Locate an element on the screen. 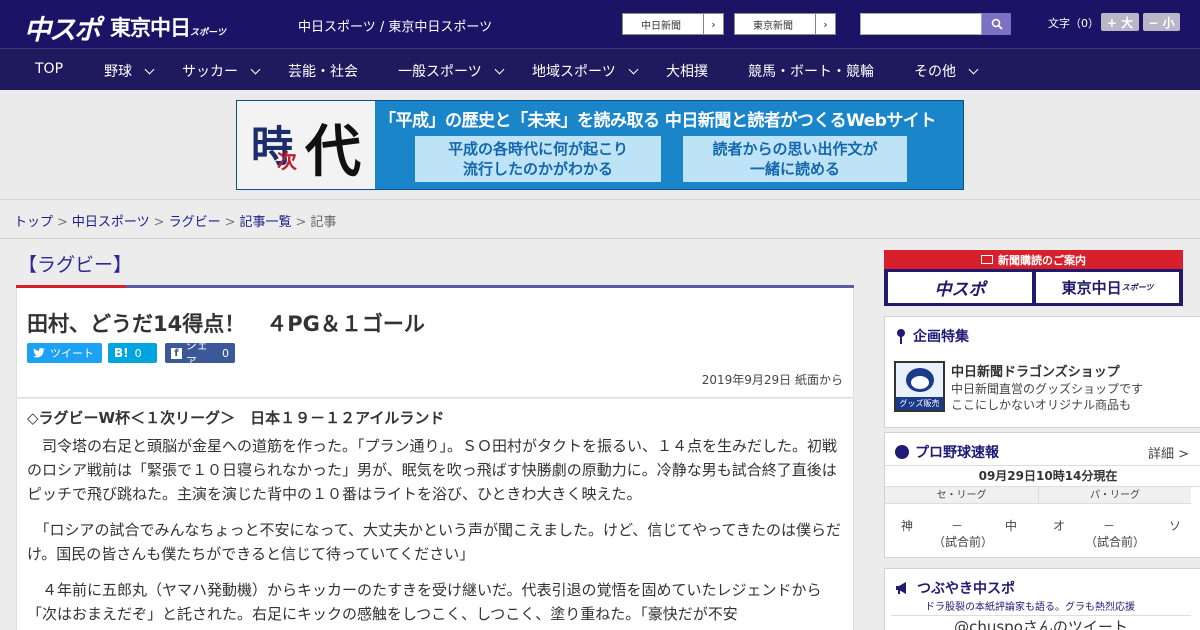  nav-soccer-label: サッカー is located at coordinates (210, 72).